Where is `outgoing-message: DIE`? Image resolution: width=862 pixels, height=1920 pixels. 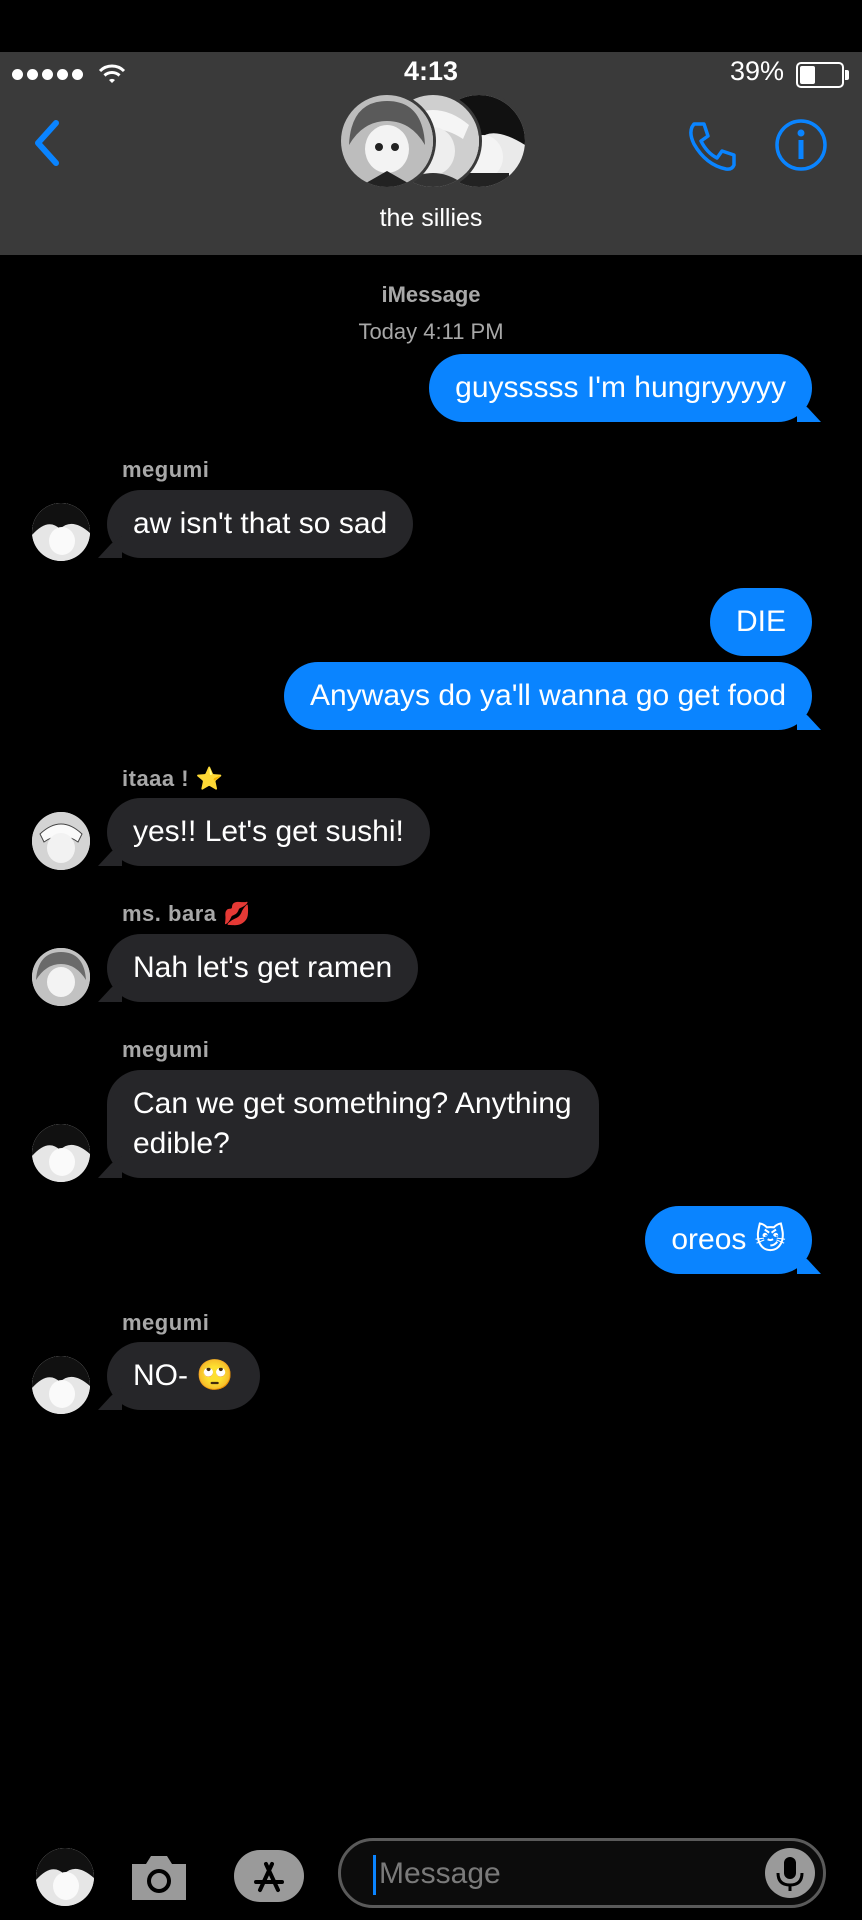 outgoing-message: DIE is located at coordinates (760, 622).